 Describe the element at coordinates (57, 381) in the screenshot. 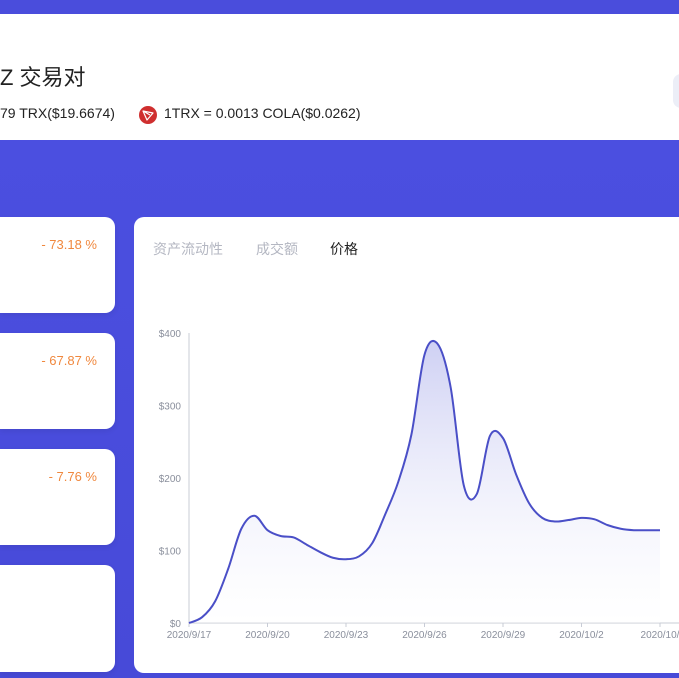

I see `stat-card: - 67.87 %` at that location.